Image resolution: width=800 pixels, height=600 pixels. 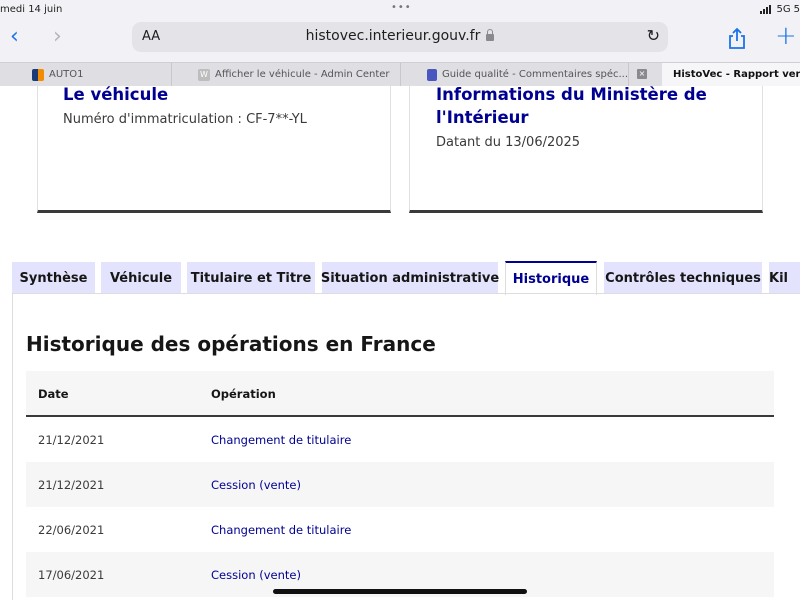 I want to click on vehicle-card-title: Le véhicule, so click(x=116, y=95).